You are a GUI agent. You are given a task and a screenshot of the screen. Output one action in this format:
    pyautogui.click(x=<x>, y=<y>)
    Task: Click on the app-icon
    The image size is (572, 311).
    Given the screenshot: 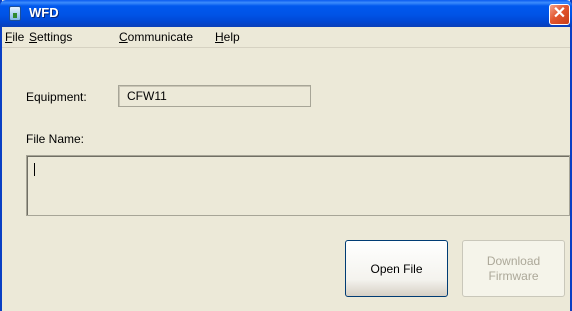 What is the action you would take?
    pyautogui.click(x=15, y=13)
    